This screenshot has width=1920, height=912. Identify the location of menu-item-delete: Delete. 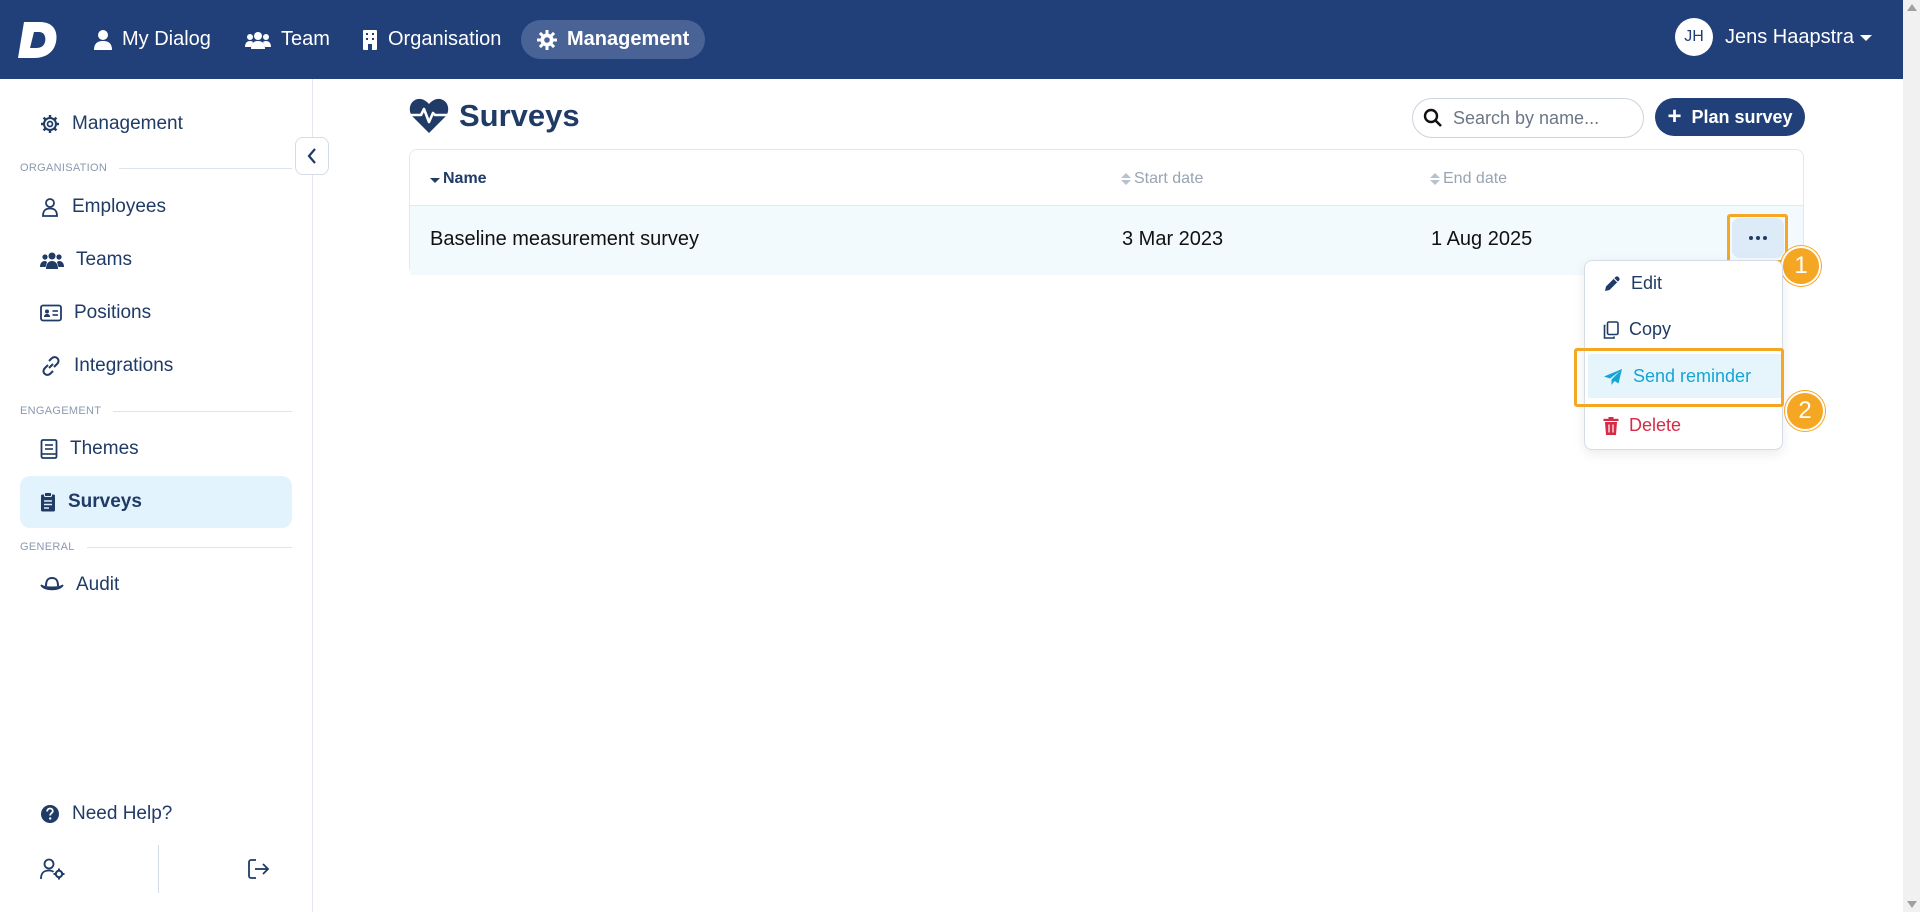
(1642, 425).